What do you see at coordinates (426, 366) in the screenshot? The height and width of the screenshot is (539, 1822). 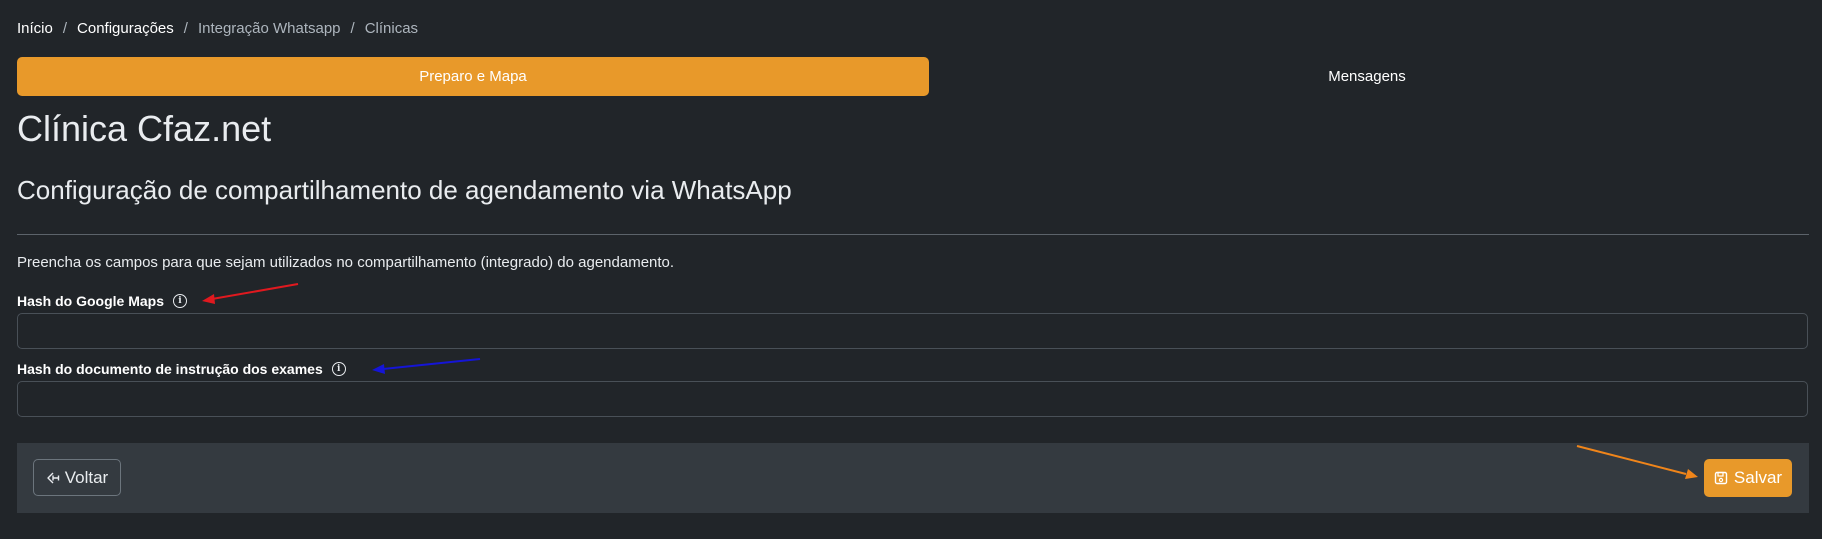 I see `blue-arrow` at bounding box center [426, 366].